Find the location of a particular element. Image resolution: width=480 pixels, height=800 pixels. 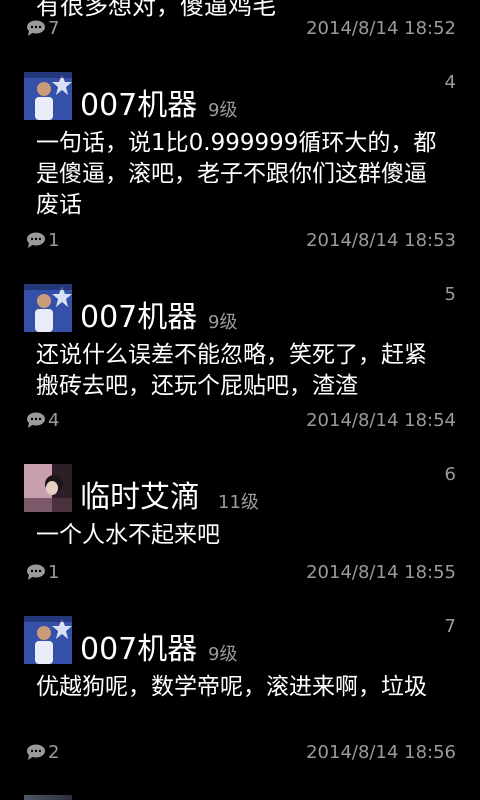

post-timestamp: 2014/8/14 18:53 is located at coordinates (381, 240).